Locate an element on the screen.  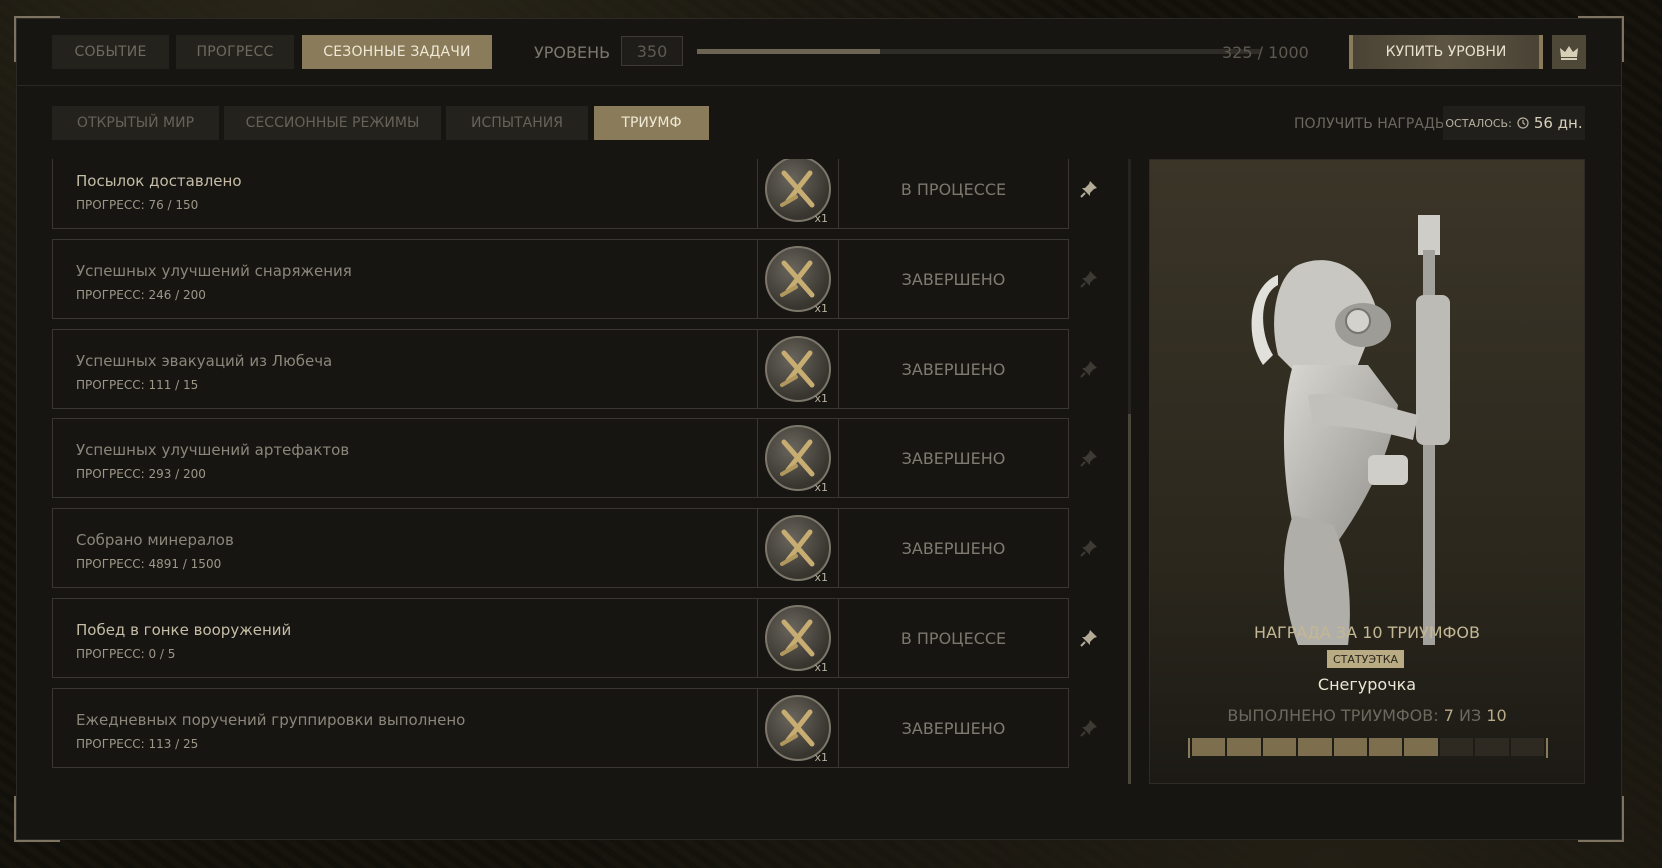
task-progress: ПРОГРЕСС: 0 / 5 is located at coordinates (126, 654).